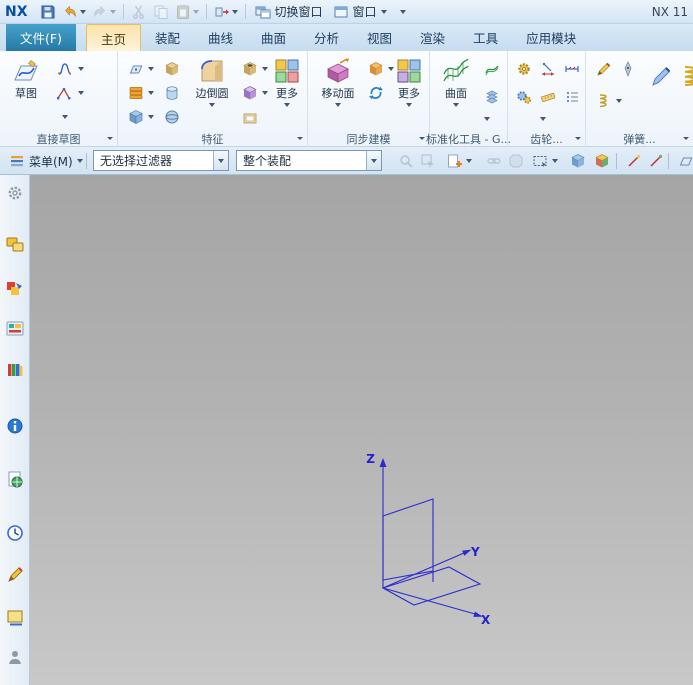 The image size is (693, 685). What do you see at coordinates (524, 69) in the screenshot?
I see `gear-modeling-button` at bounding box center [524, 69].